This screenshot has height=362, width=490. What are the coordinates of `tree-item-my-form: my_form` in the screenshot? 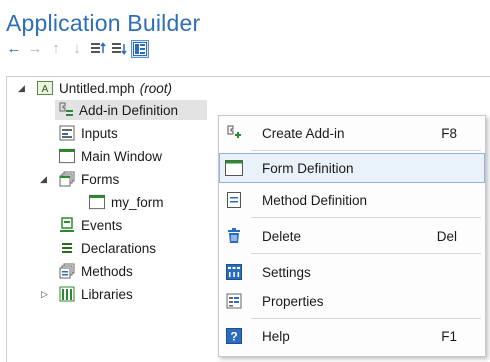 It's located at (126, 202).